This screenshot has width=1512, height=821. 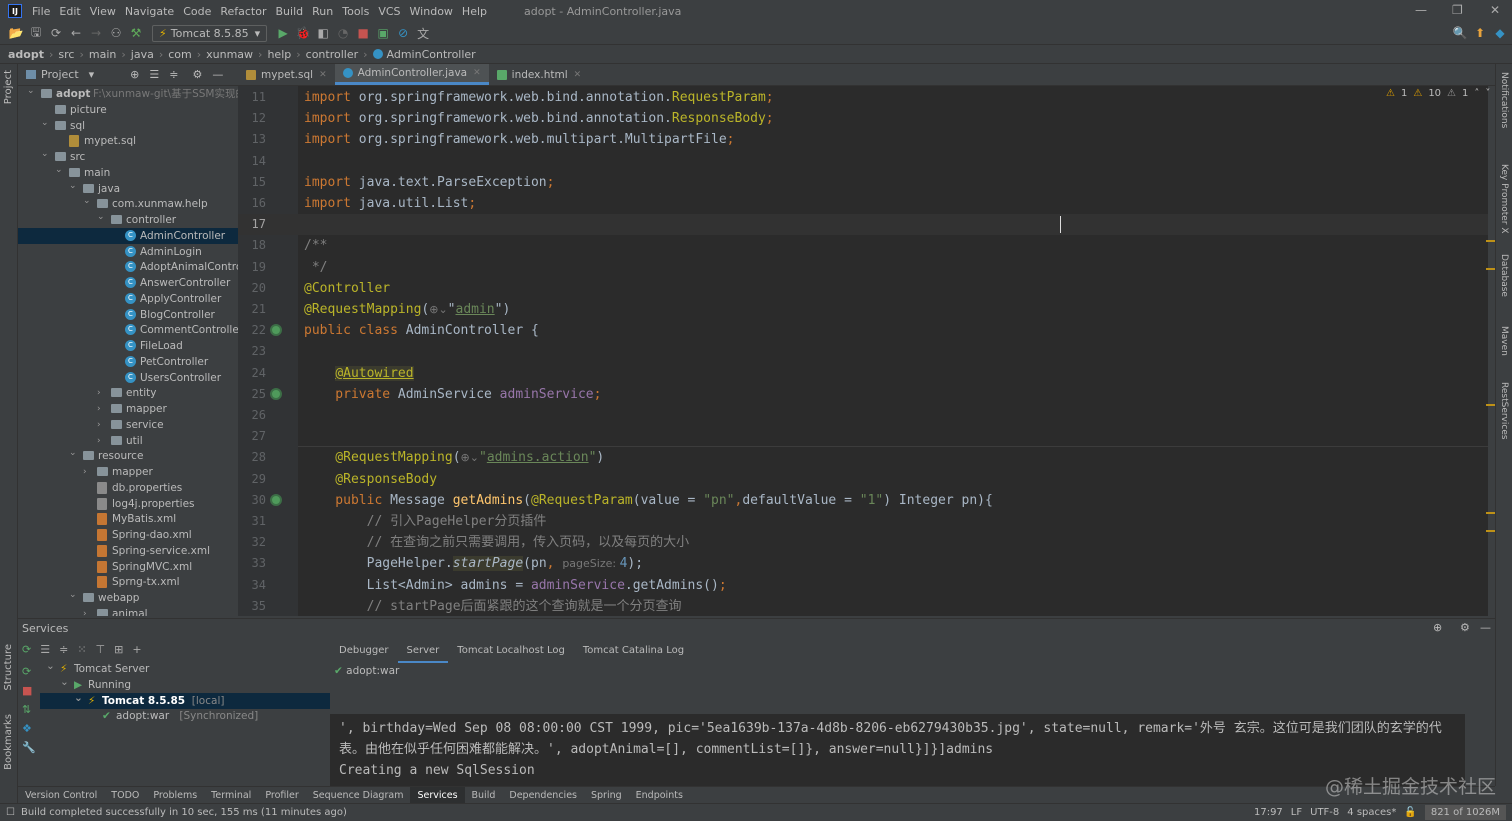 What do you see at coordinates (431, 54) in the screenshot?
I see `breadcrumb-item: AdminController` at bounding box center [431, 54].